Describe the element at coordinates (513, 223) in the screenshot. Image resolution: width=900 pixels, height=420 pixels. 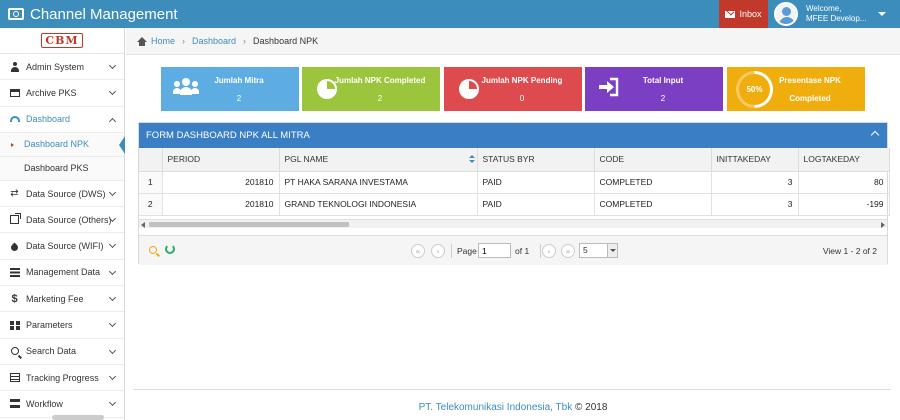
I see `horizontal-scrollbar` at that location.